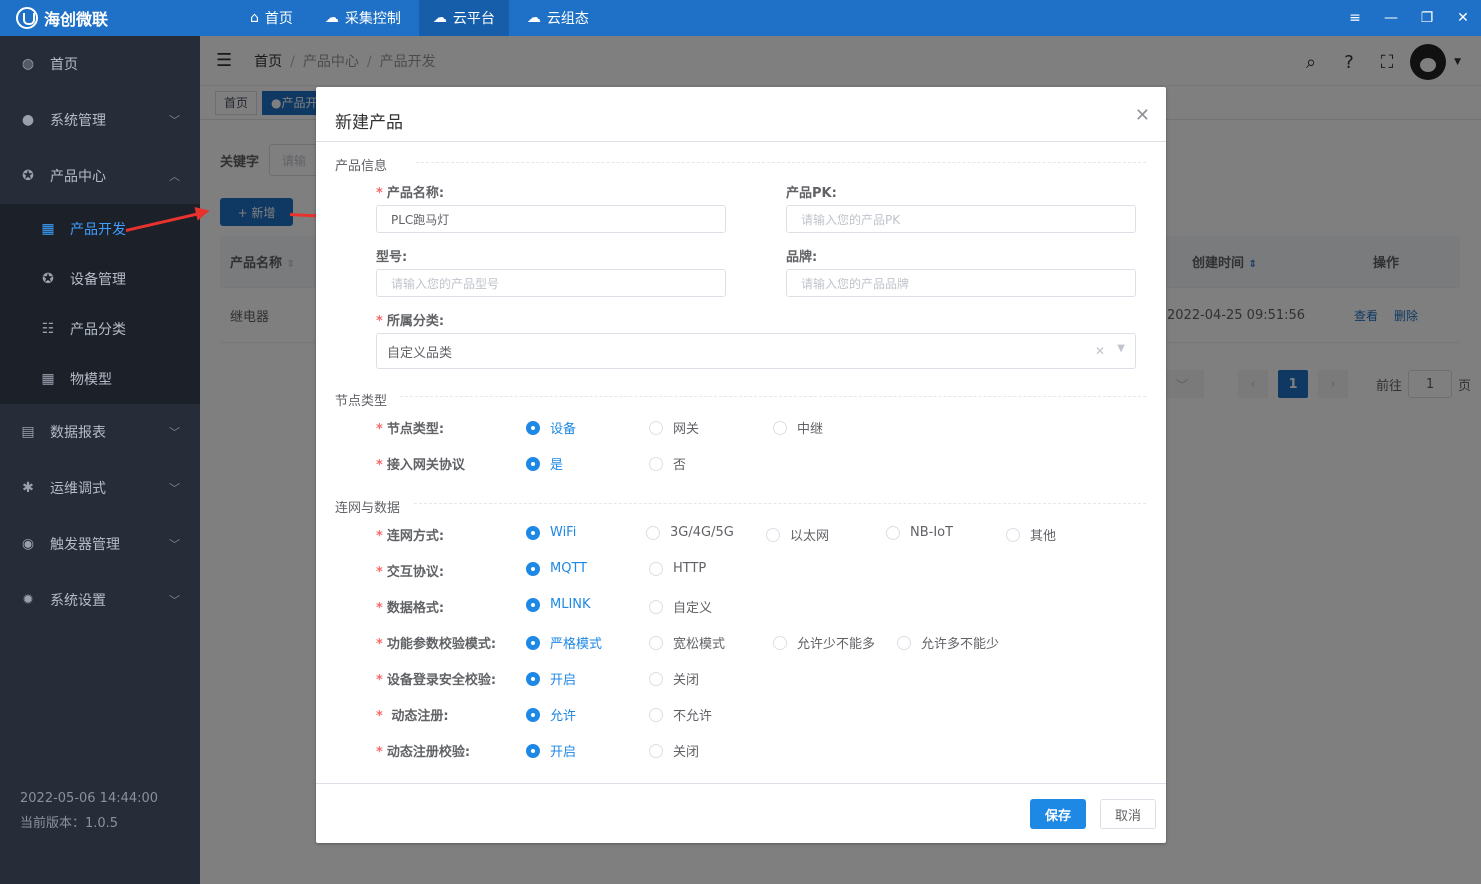 The height and width of the screenshot is (884, 1481). Describe the element at coordinates (361, 401) in the screenshot. I see `section-node-type: 节点类型` at that location.